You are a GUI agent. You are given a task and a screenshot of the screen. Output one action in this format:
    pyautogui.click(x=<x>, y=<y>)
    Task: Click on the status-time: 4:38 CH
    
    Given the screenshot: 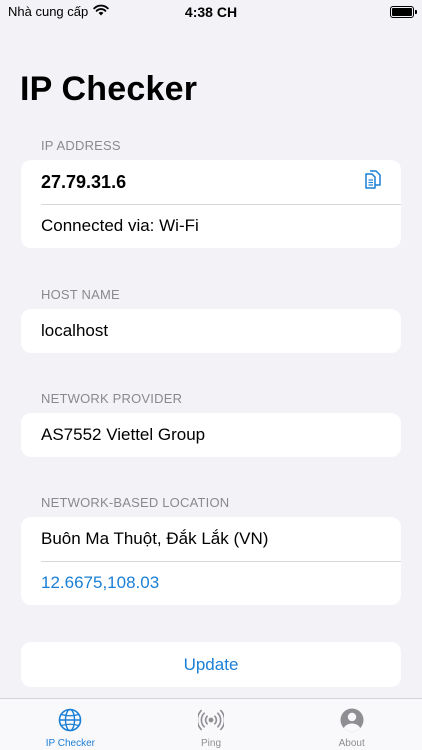 What is the action you would take?
    pyautogui.click(x=211, y=12)
    